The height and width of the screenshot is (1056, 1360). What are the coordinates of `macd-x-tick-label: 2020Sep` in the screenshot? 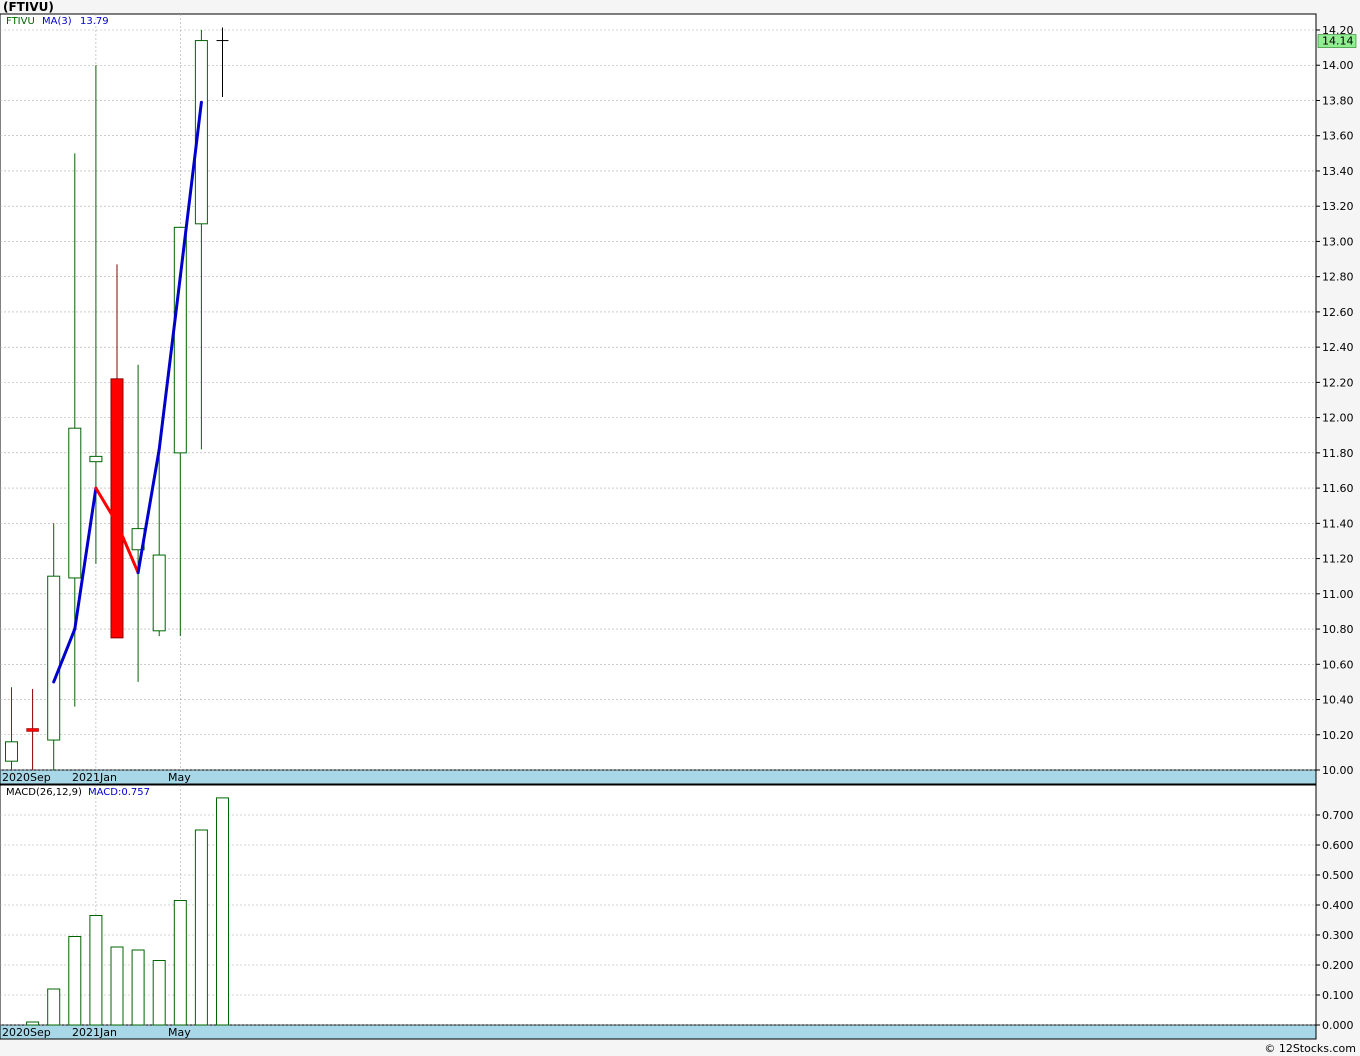 It's located at (26, 1032).